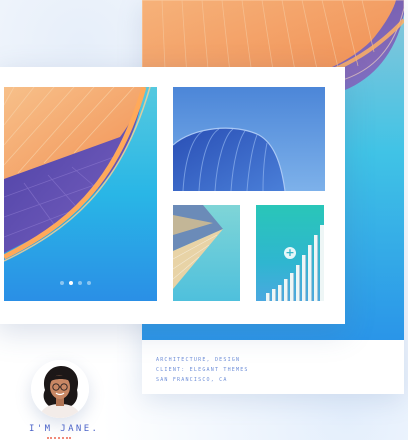 Image resolution: width=408 pixels, height=442 pixels. I want to click on caption-location: SAN FRANCISCO, CA, so click(192, 380).